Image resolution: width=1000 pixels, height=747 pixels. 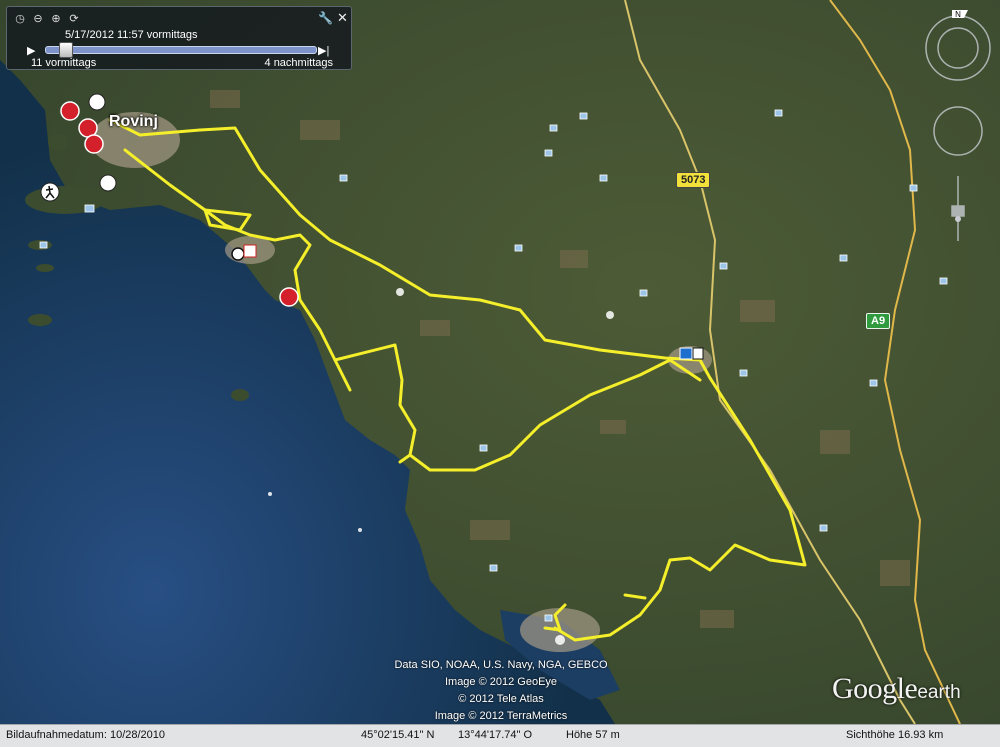 What do you see at coordinates (875, 688) in the screenshot?
I see `logo-google-text: Google` at bounding box center [875, 688].